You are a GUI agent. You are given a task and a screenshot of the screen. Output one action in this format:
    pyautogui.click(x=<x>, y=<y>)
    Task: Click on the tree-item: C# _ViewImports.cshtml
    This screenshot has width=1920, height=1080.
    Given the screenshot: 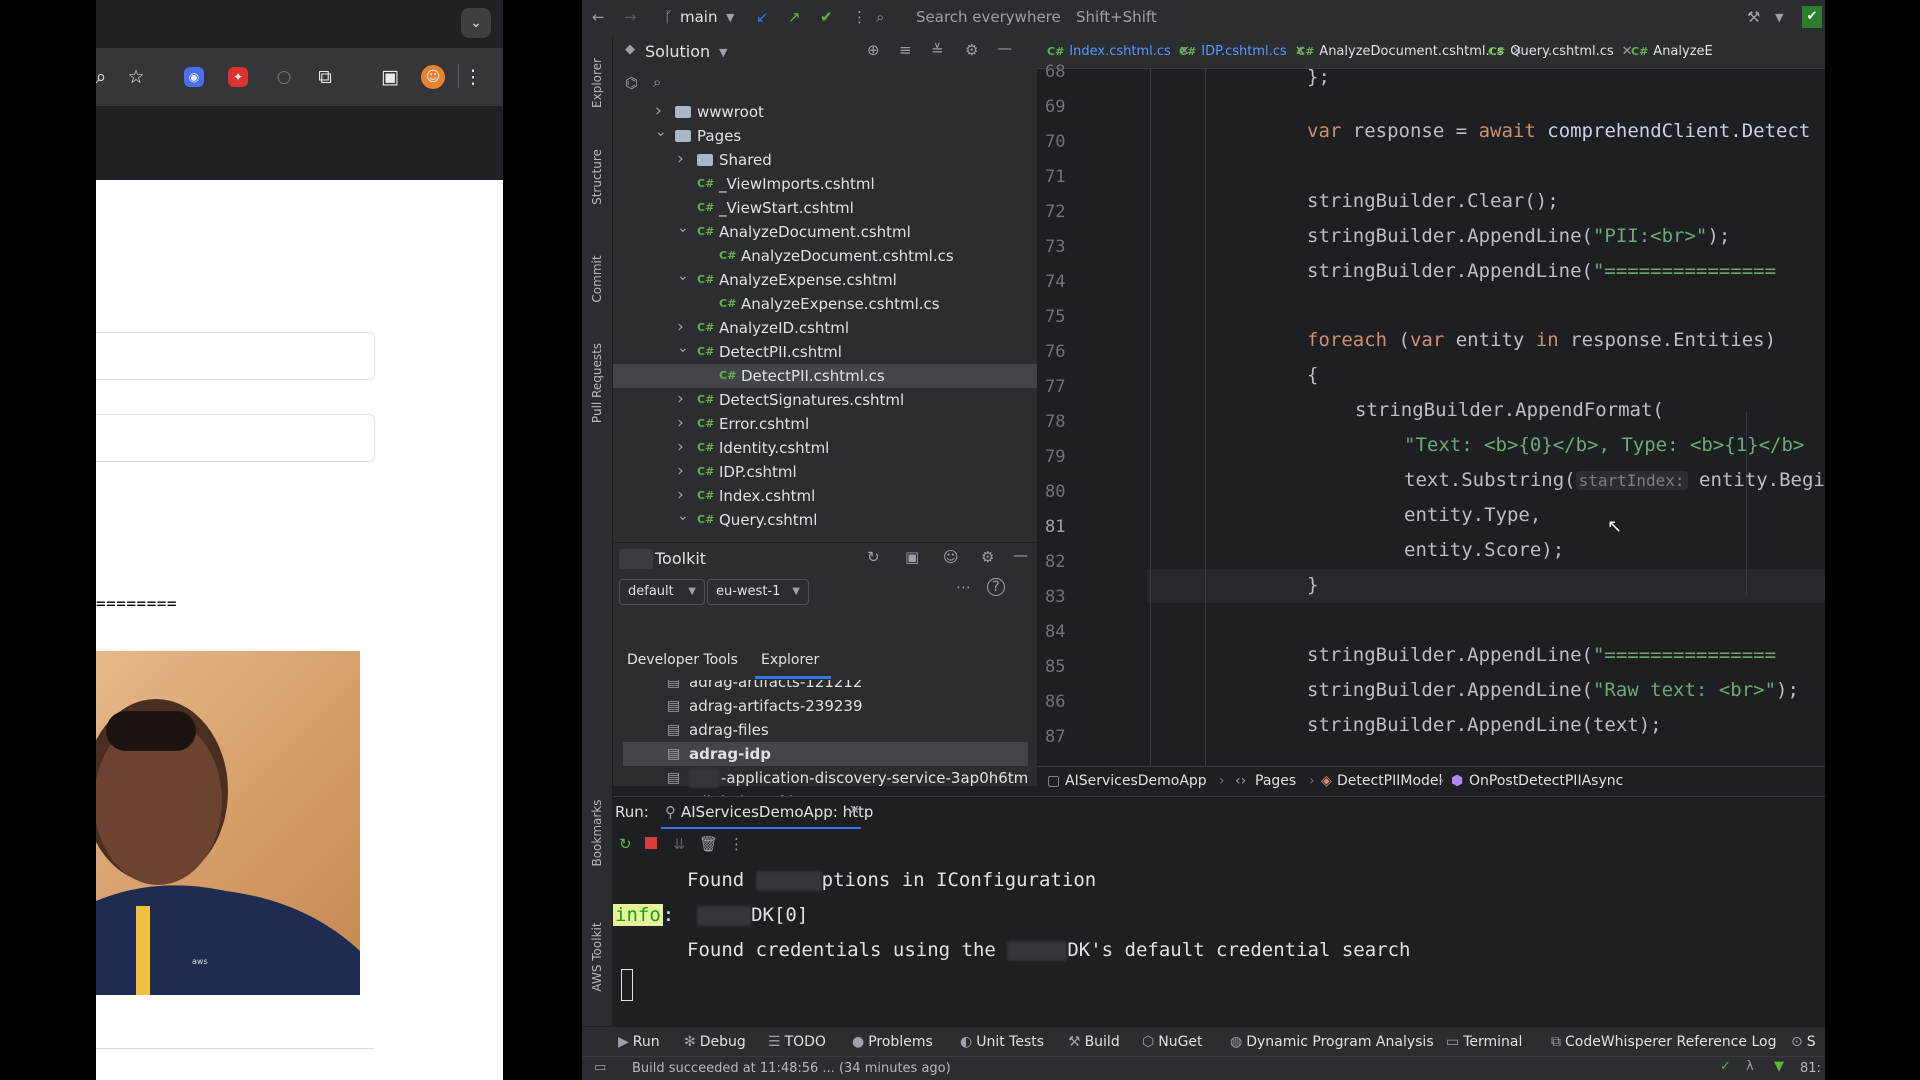 What is the action you would take?
    pyautogui.click(x=825, y=184)
    